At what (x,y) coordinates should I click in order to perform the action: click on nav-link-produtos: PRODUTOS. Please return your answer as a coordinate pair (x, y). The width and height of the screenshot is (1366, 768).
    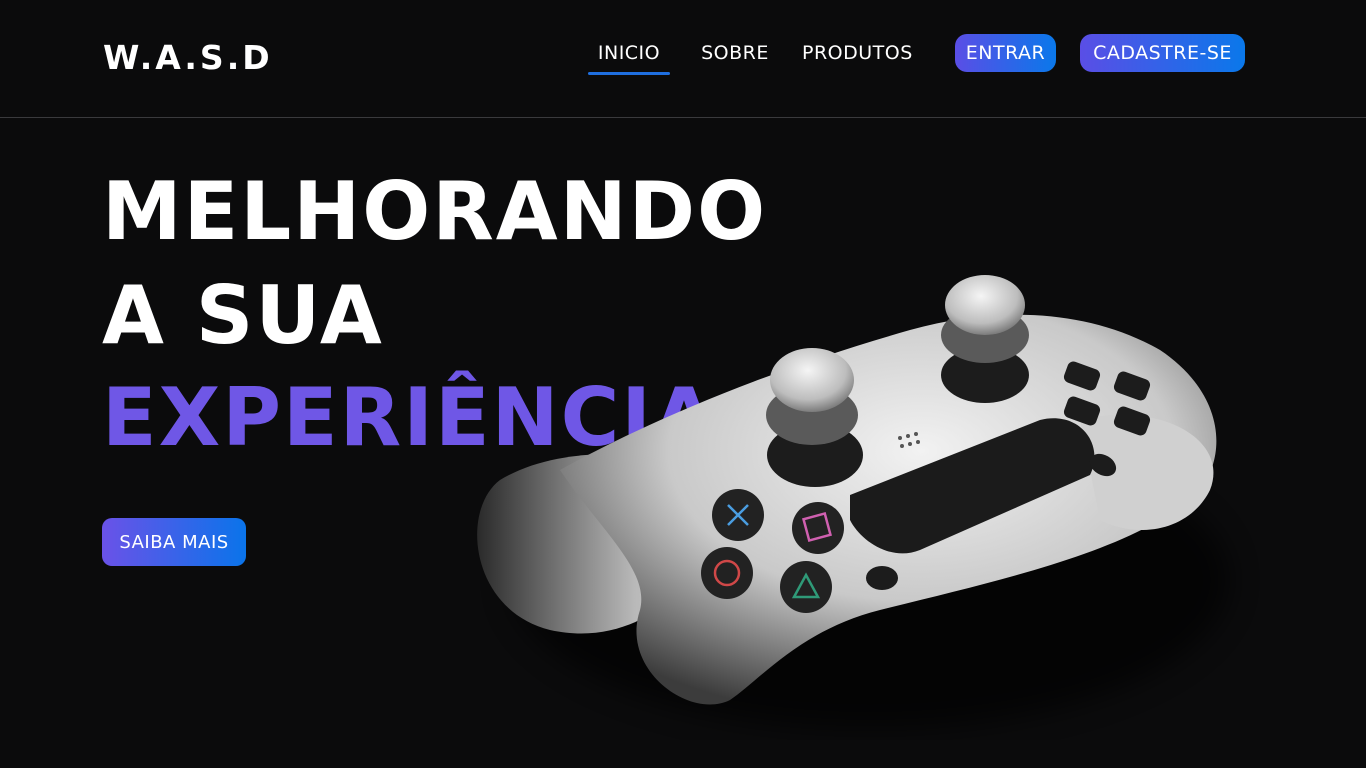
    Looking at the image, I should click on (857, 54).